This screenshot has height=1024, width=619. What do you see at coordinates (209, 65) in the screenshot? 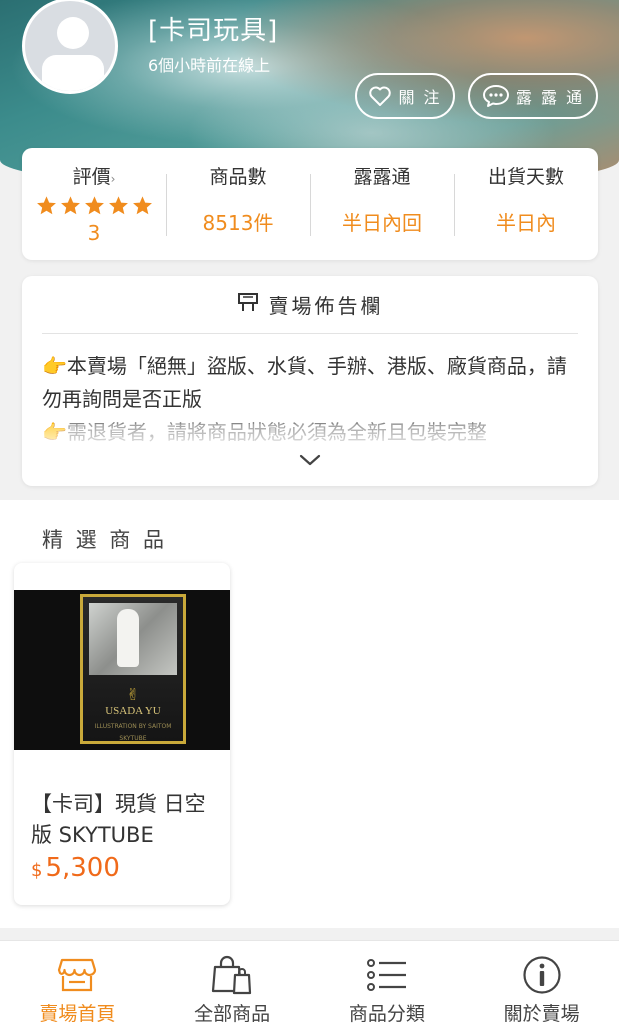
I see `online-status: 6個小時前在線上` at bounding box center [209, 65].